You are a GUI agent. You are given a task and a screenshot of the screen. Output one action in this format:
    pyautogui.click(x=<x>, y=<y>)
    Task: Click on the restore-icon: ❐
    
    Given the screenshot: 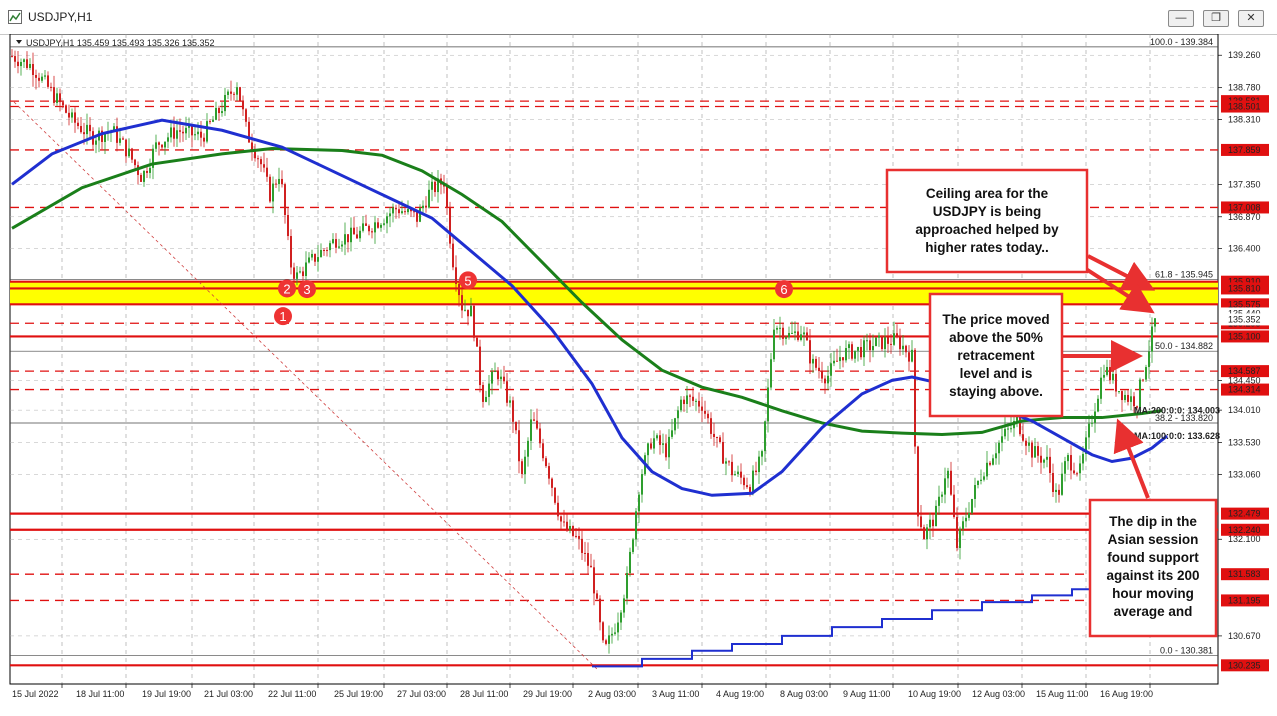 What is the action you would take?
    pyautogui.click(x=1216, y=18)
    